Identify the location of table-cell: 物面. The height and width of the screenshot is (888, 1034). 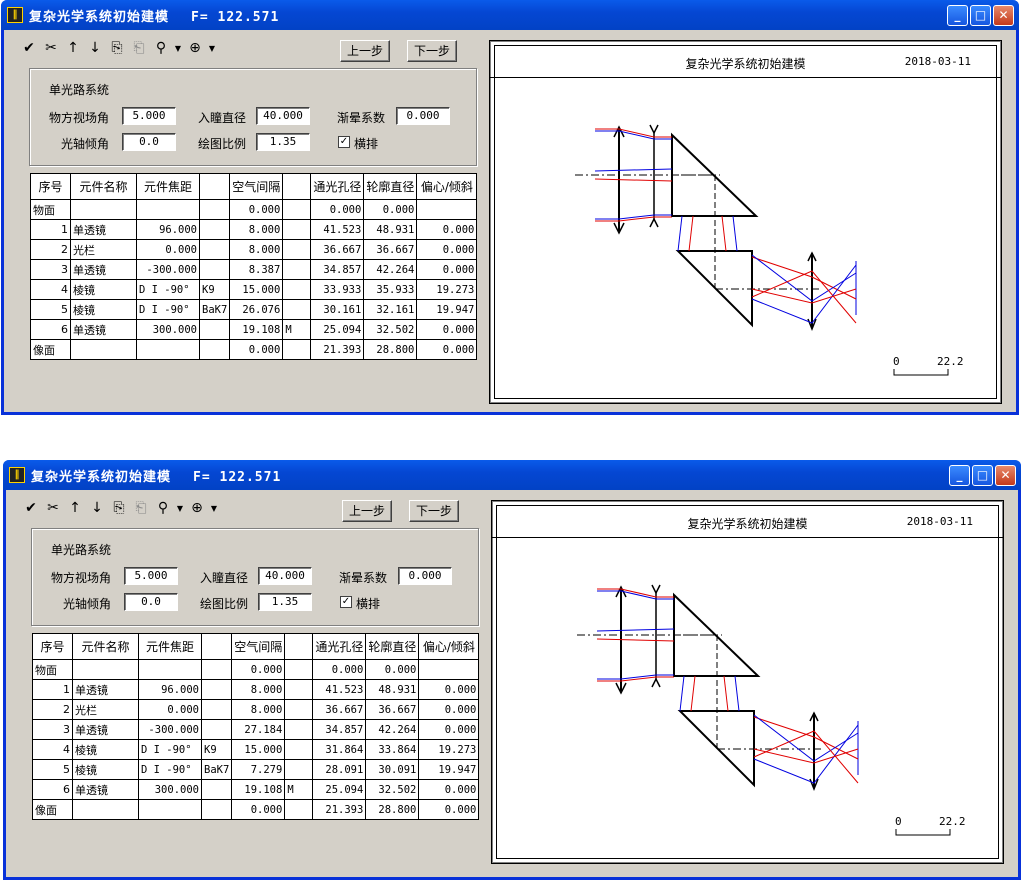
(52, 669).